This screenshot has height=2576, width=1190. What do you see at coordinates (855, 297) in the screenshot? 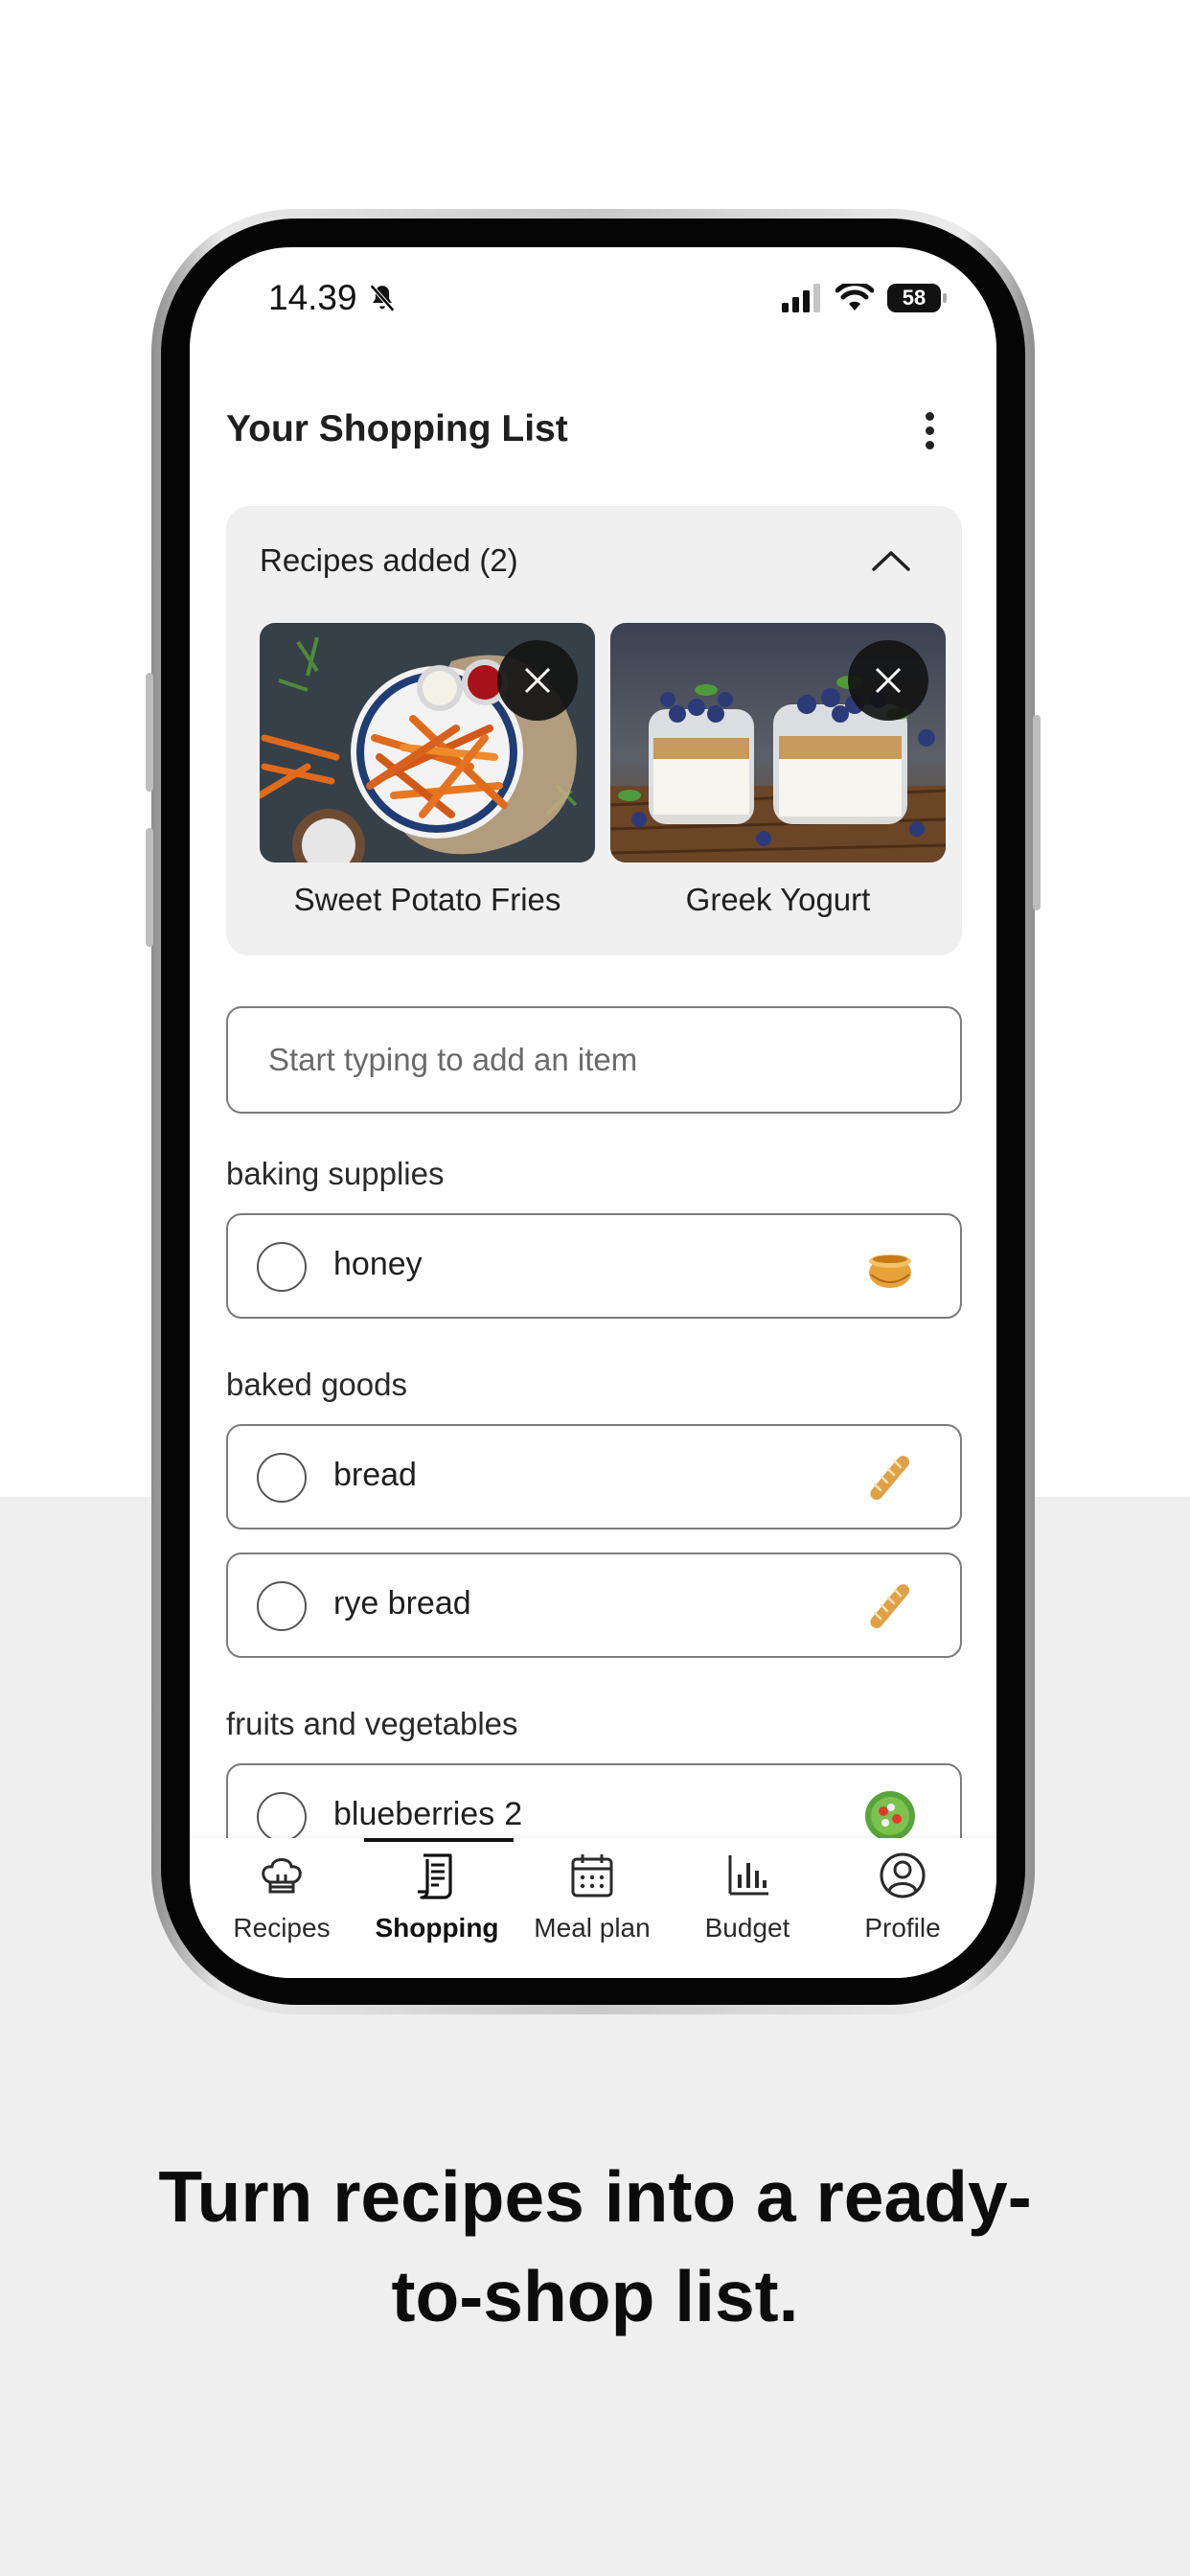
I see `wifi-icon` at bounding box center [855, 297].